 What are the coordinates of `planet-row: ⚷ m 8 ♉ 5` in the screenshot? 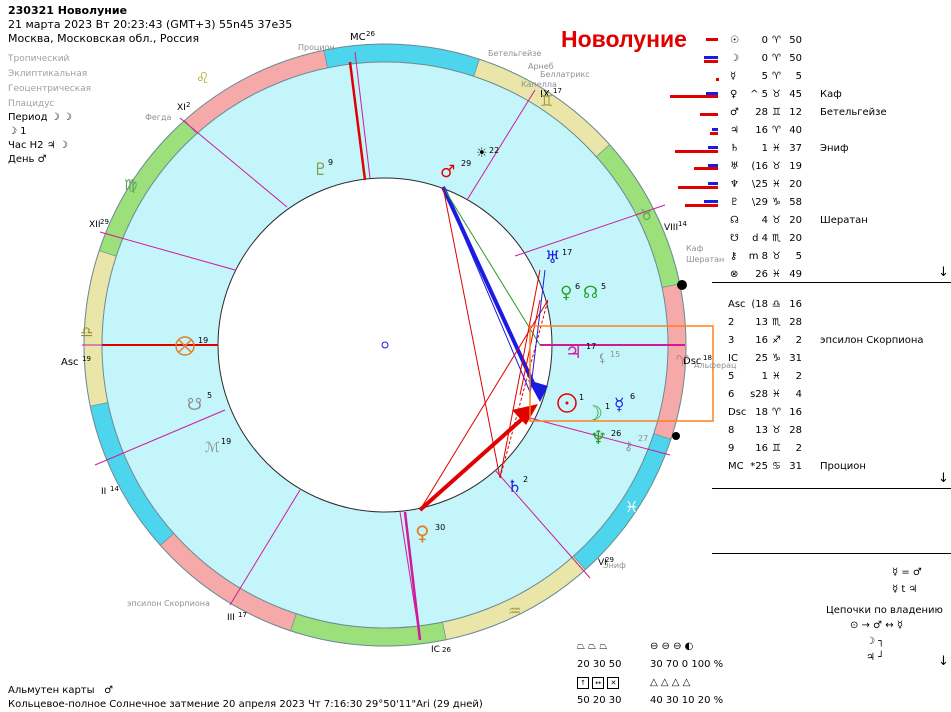 It's located at (831, 257).